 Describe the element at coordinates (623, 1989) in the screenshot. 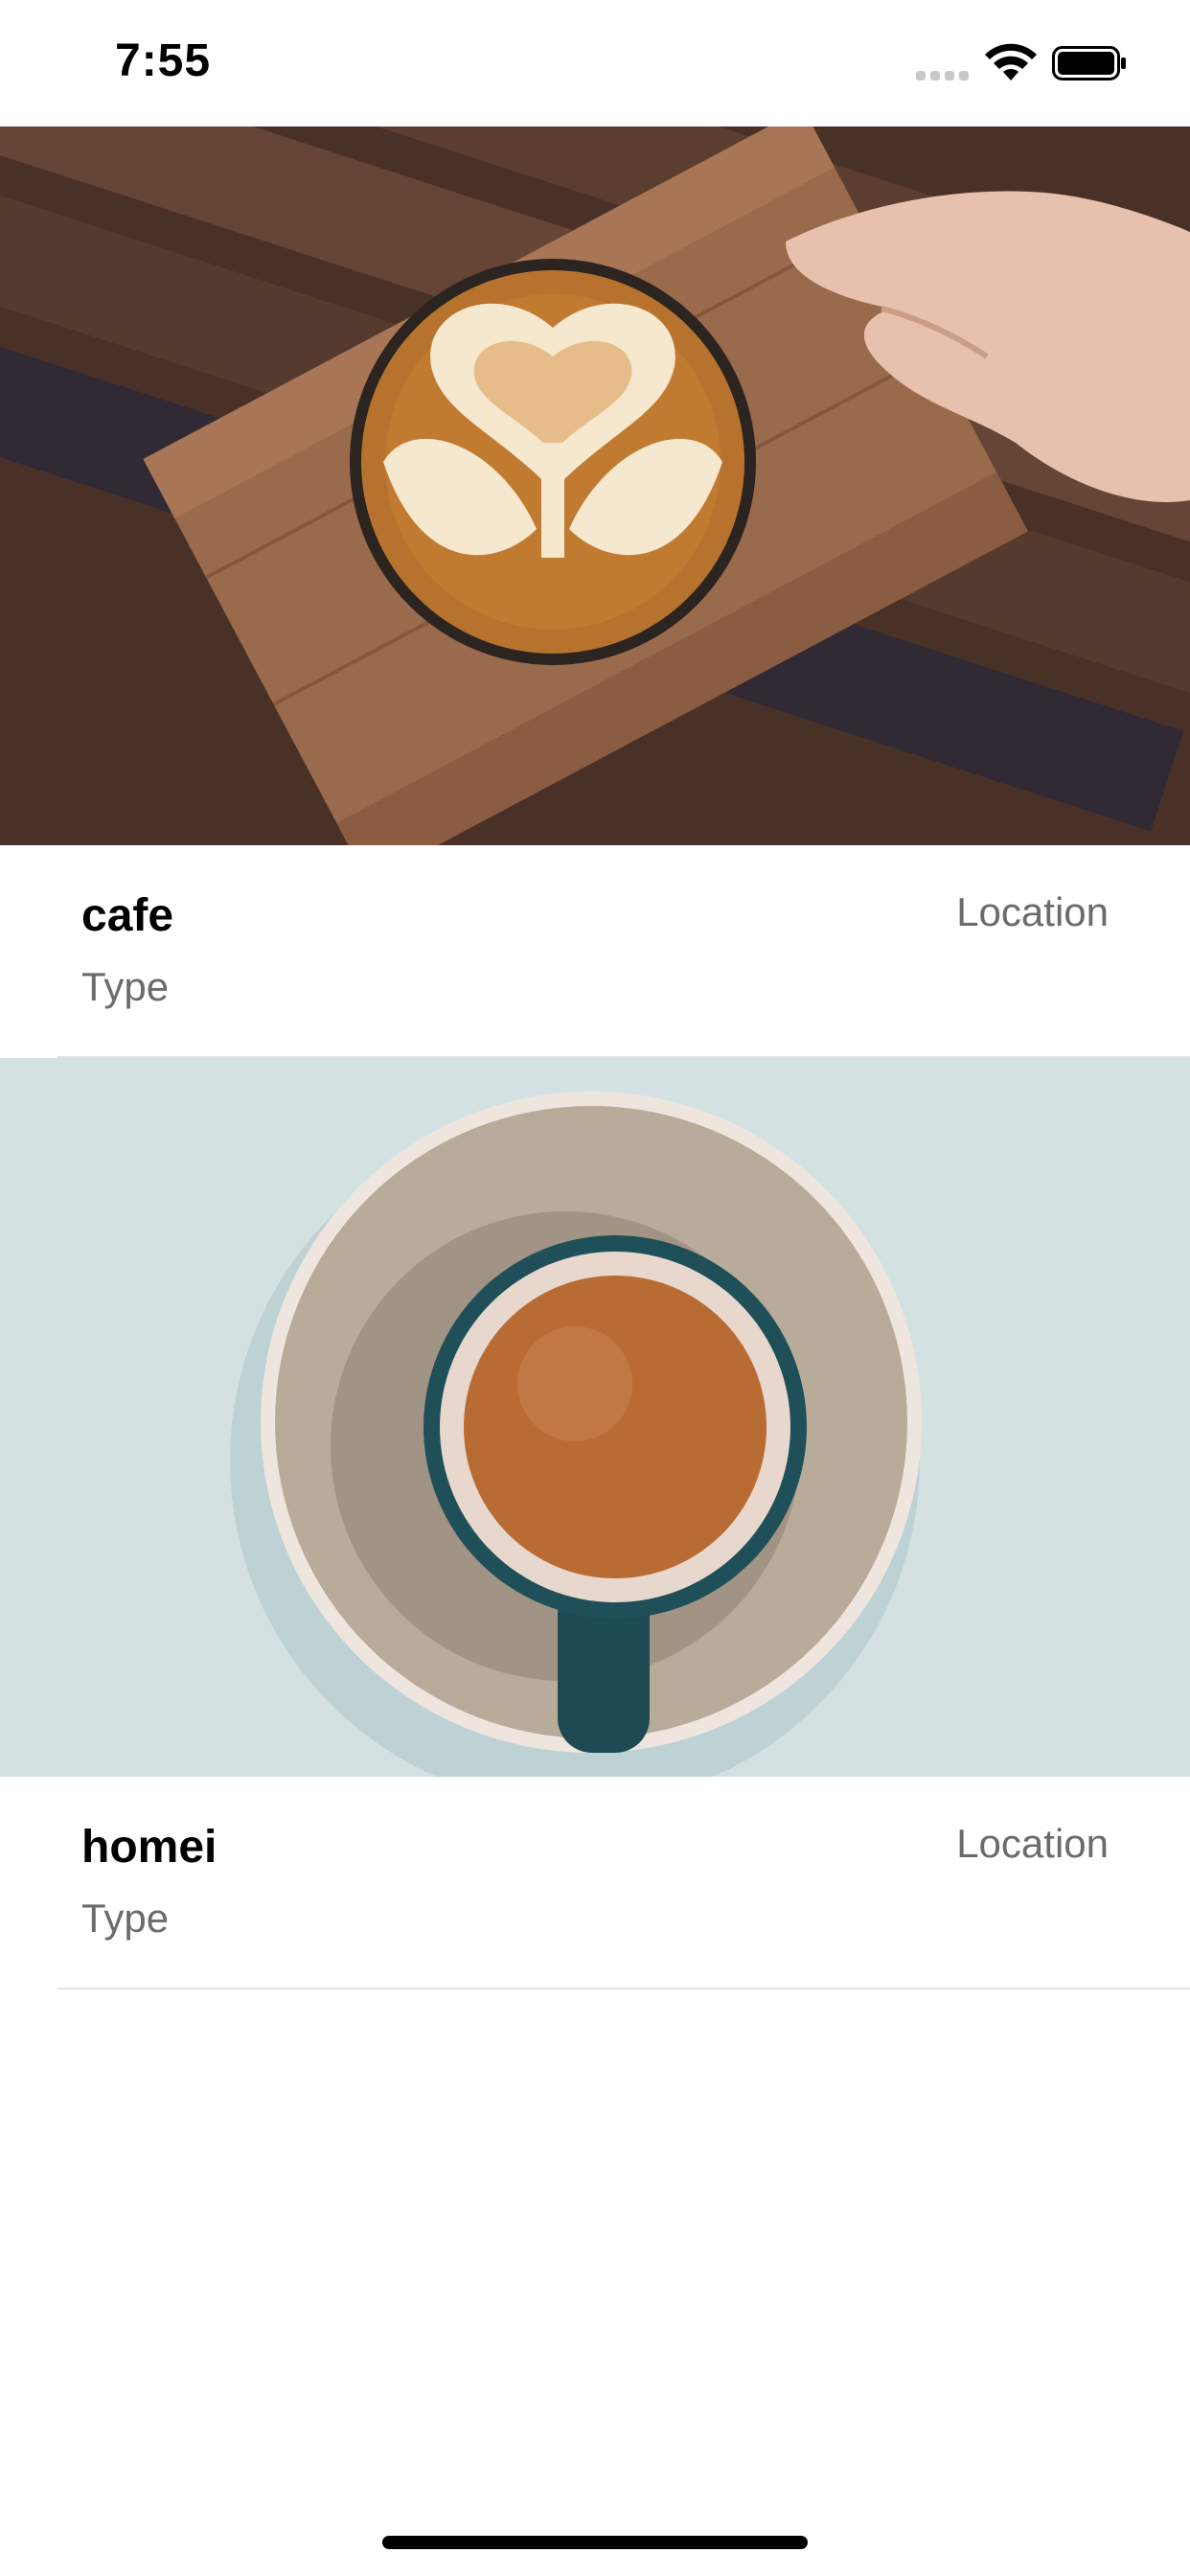

I see `row-separator` at that location.